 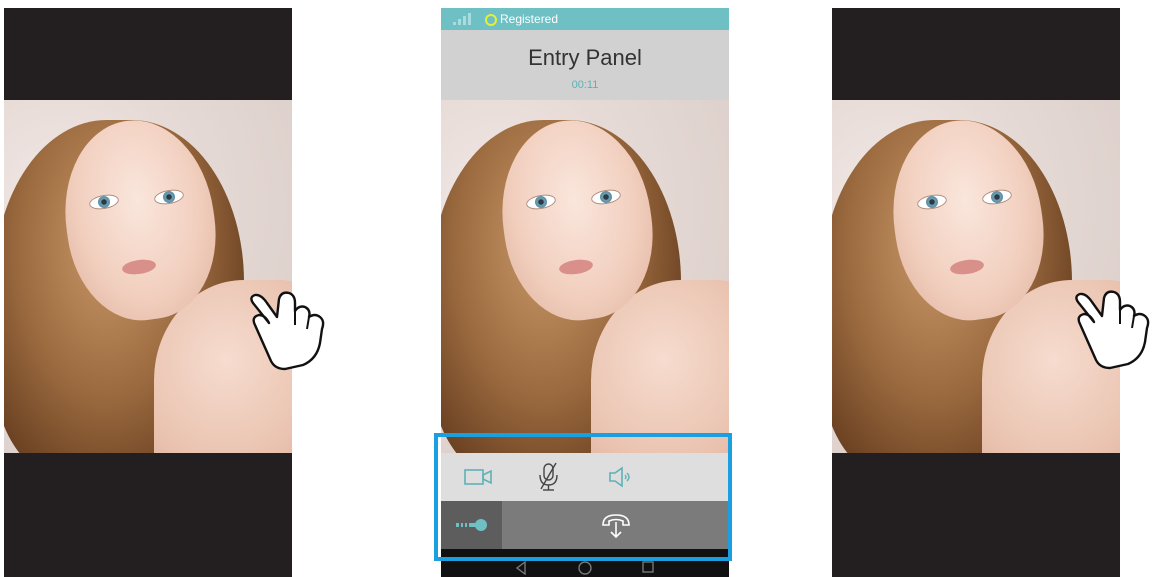 I want to click on signal-icon, so click(x=463, y=19).